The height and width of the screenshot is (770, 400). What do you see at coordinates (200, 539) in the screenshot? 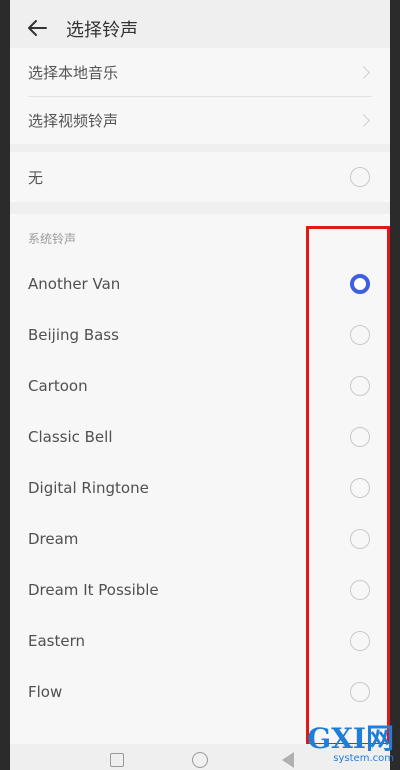
I see `ringtone-item: Dream` at bounding box center [200, 539].